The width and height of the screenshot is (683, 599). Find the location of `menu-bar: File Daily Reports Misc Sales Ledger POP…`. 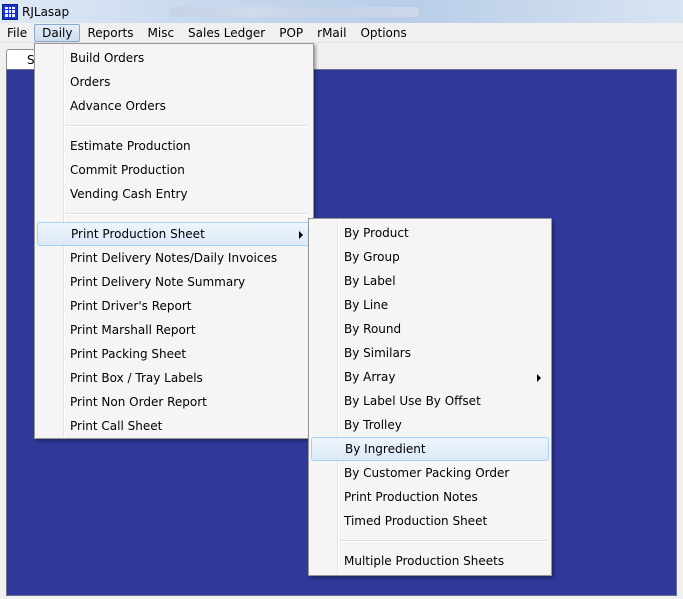

menu-bar: File Daily Reports Misc Sales Ledger POP… is located at coordinates (341, 33).